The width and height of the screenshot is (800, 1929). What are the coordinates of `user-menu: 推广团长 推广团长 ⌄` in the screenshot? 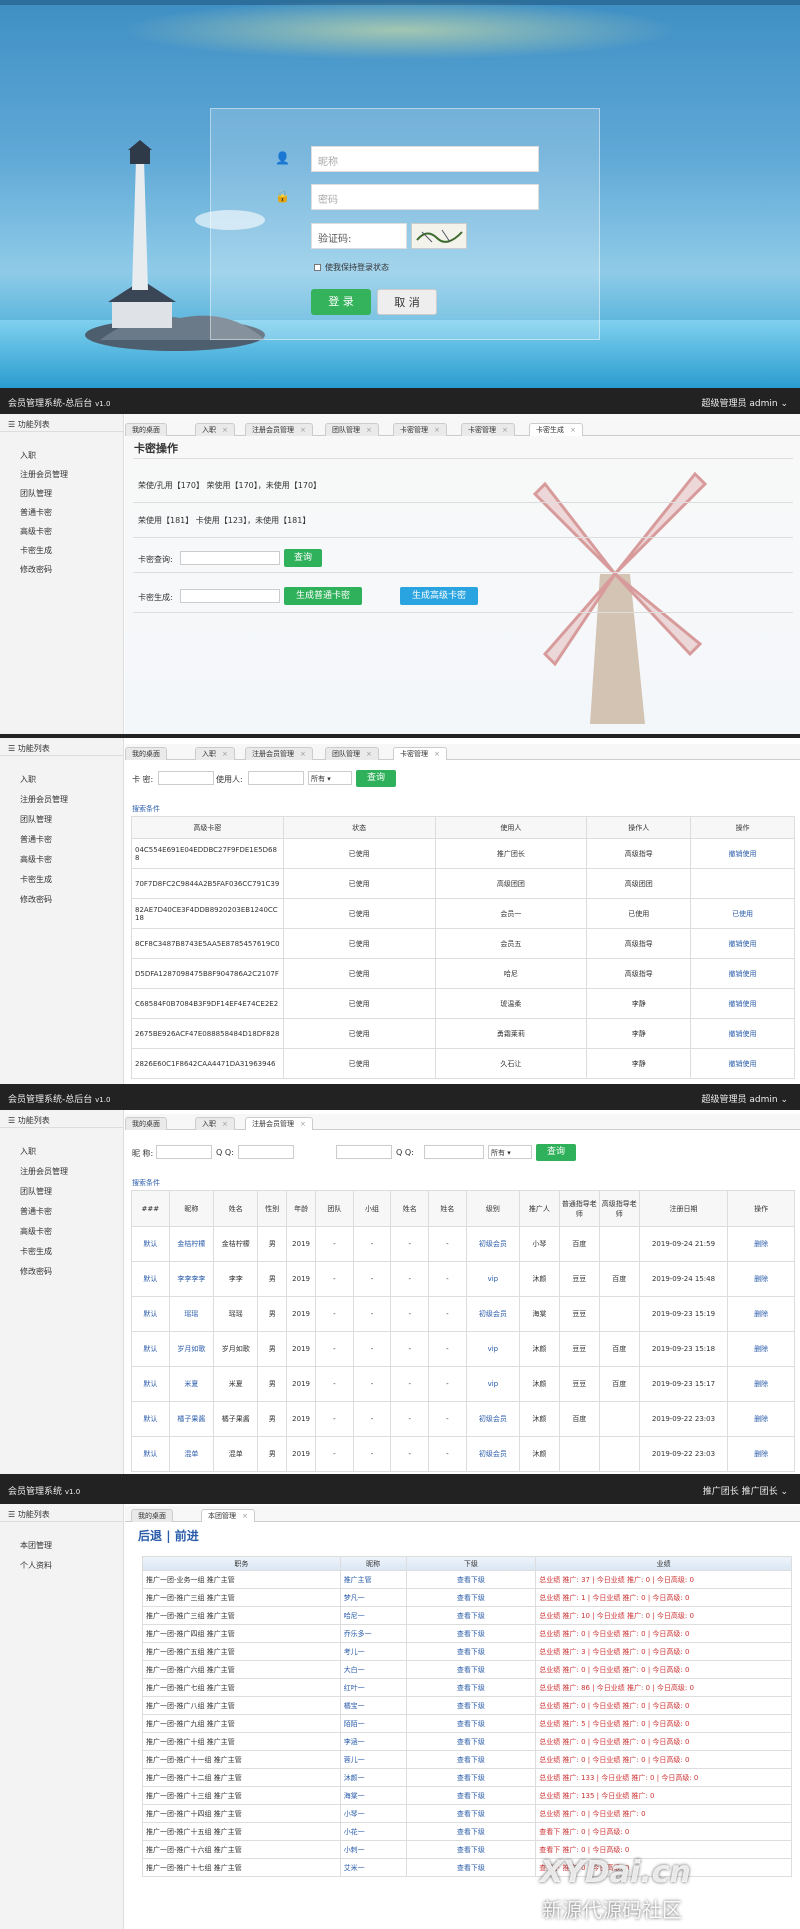 It's located at (745, 1490).